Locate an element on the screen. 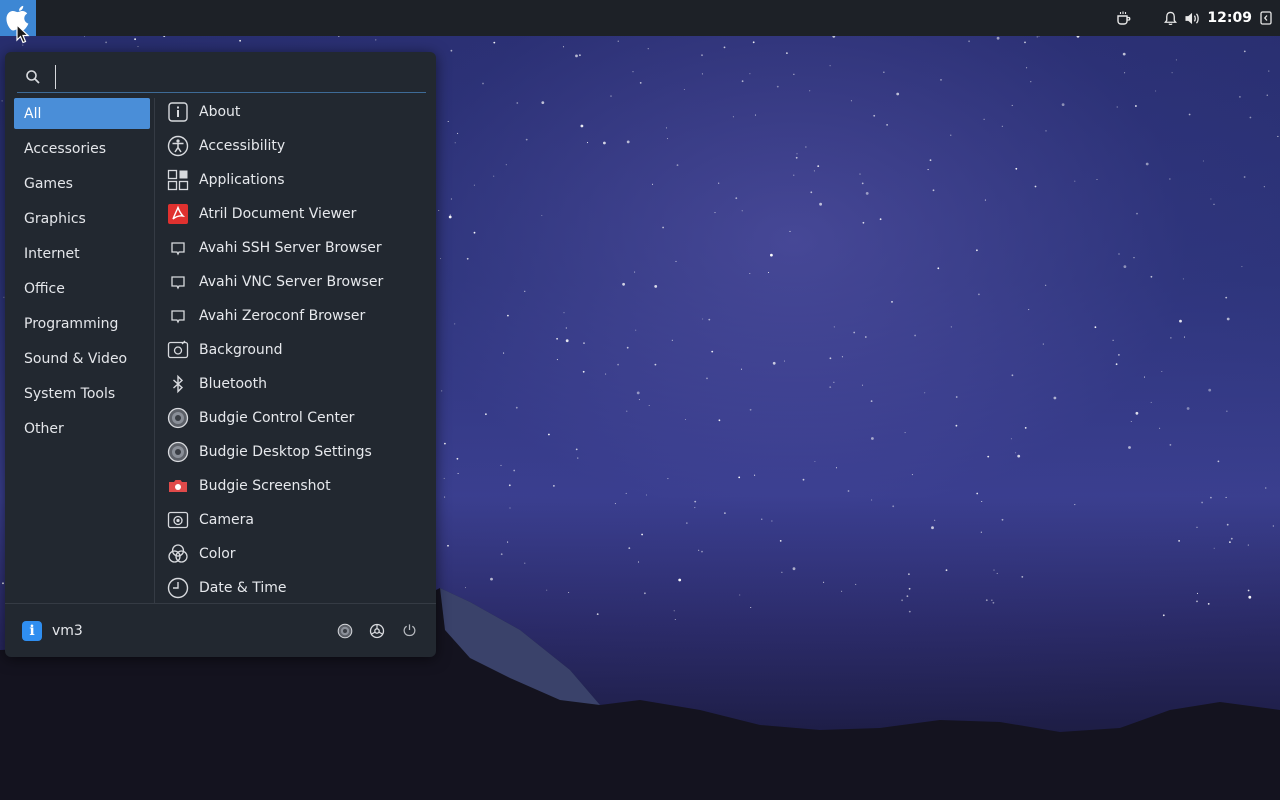 This screenshot has height=800, width=1280. app-about: About is located at coordinates (298, 112).